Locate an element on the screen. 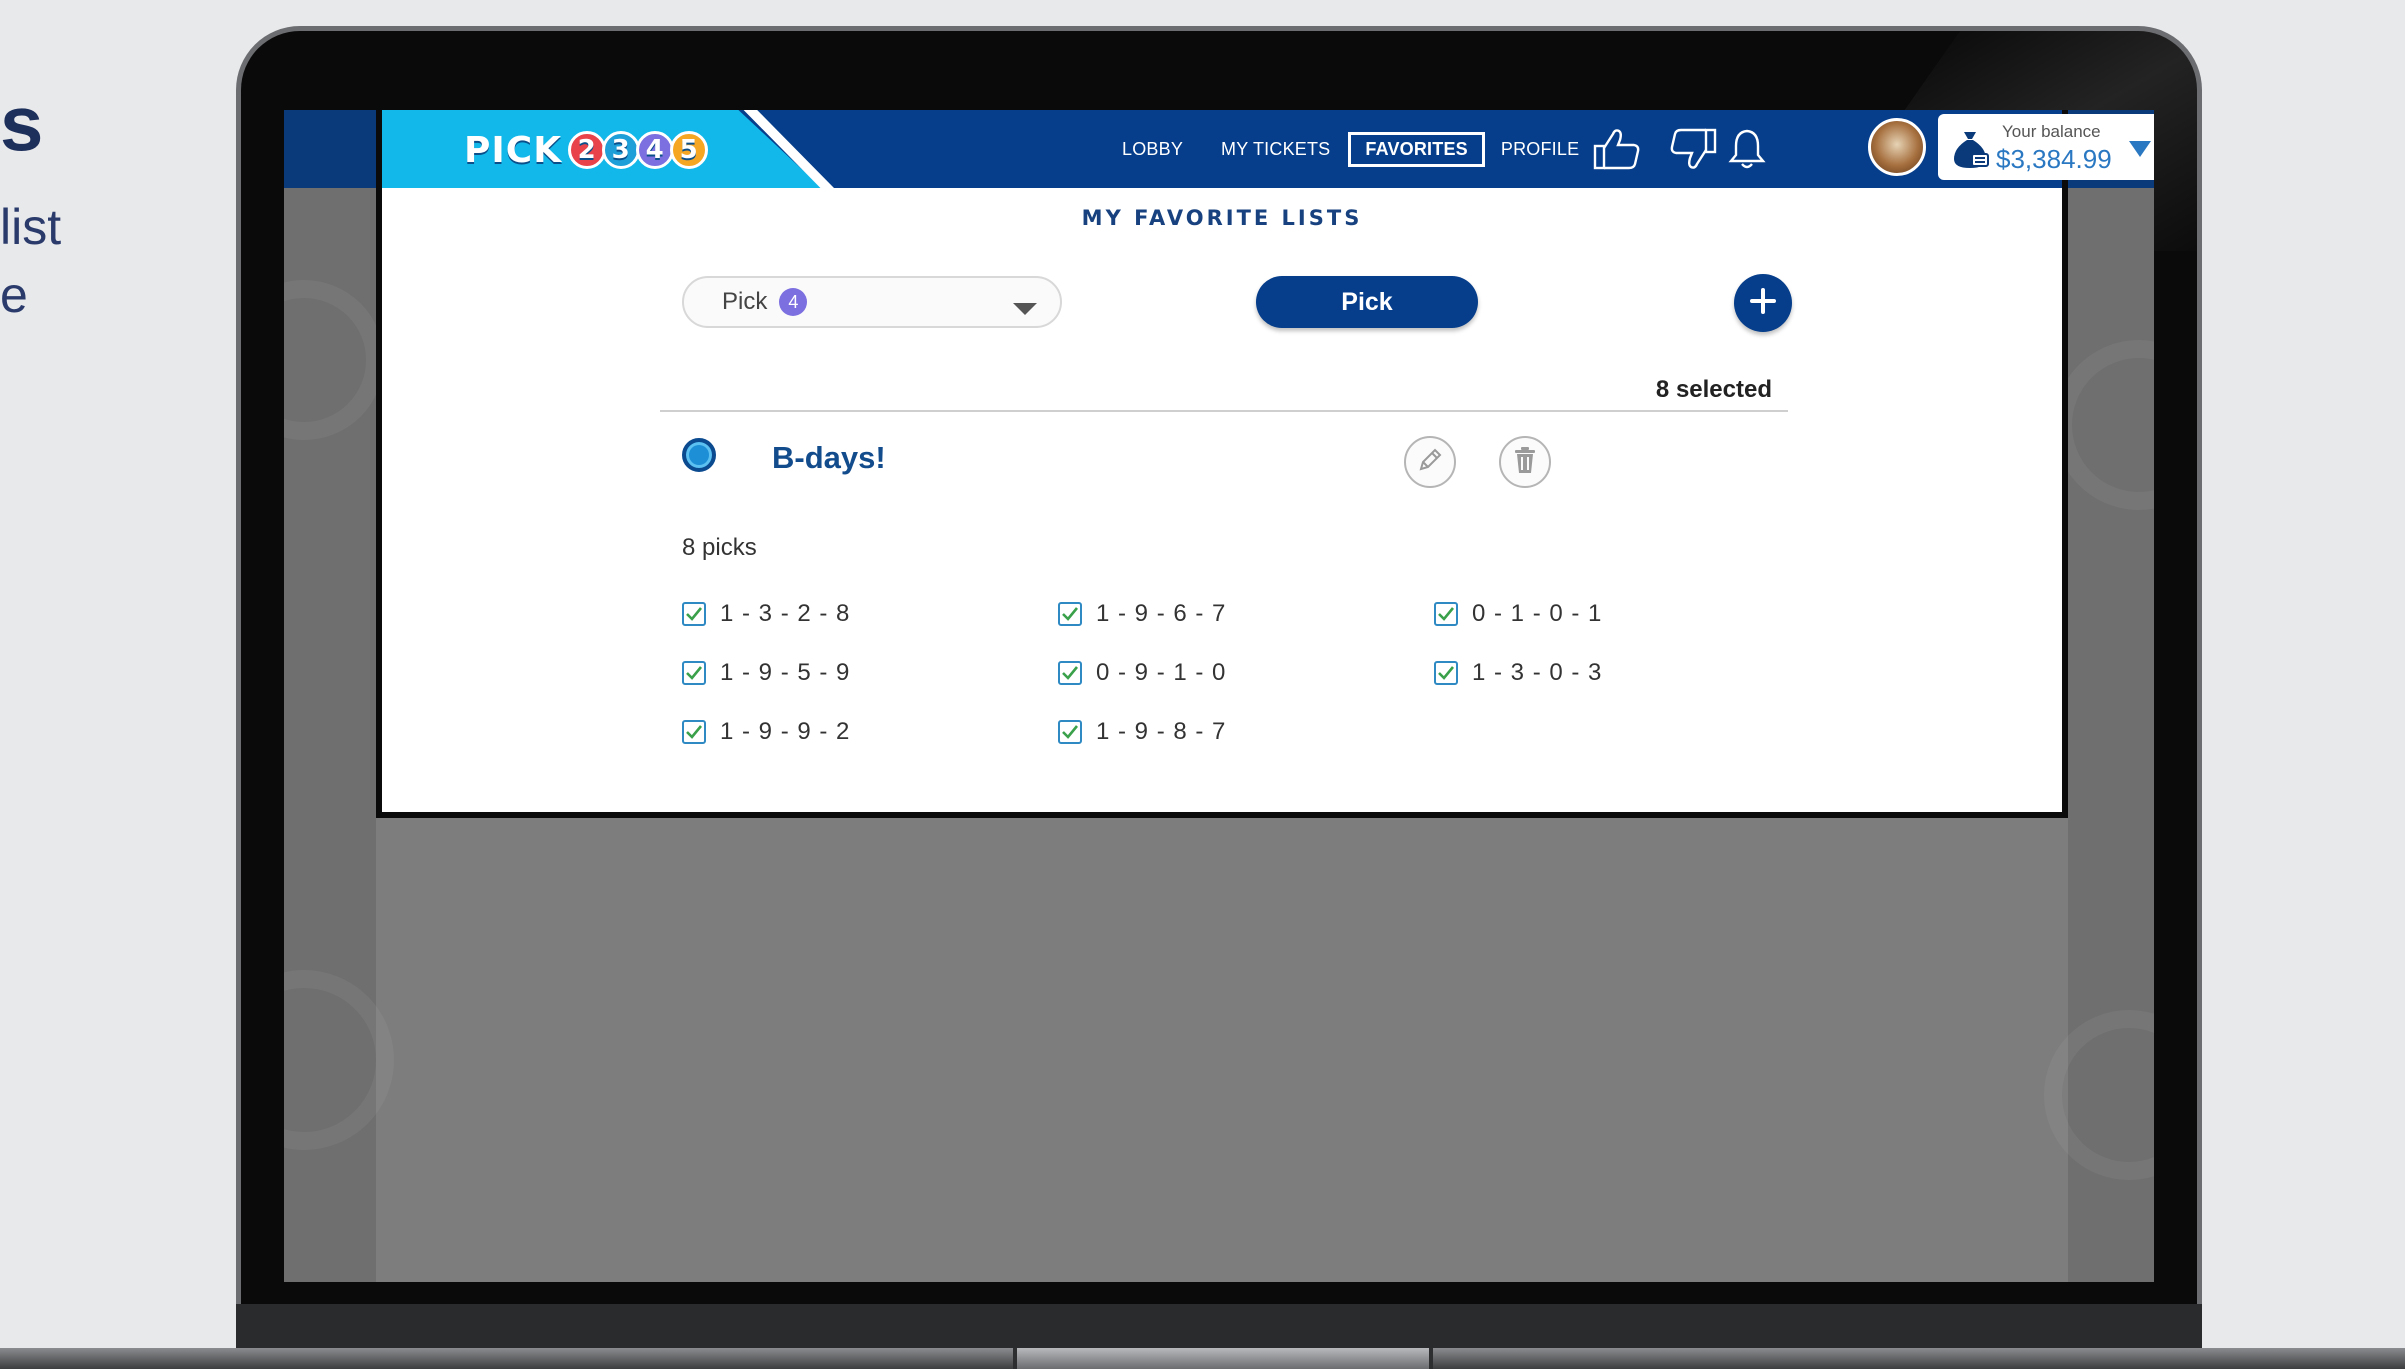  pick-numbers: 1 - 9 - 5 - 9 is located at coordinates (785, 672).